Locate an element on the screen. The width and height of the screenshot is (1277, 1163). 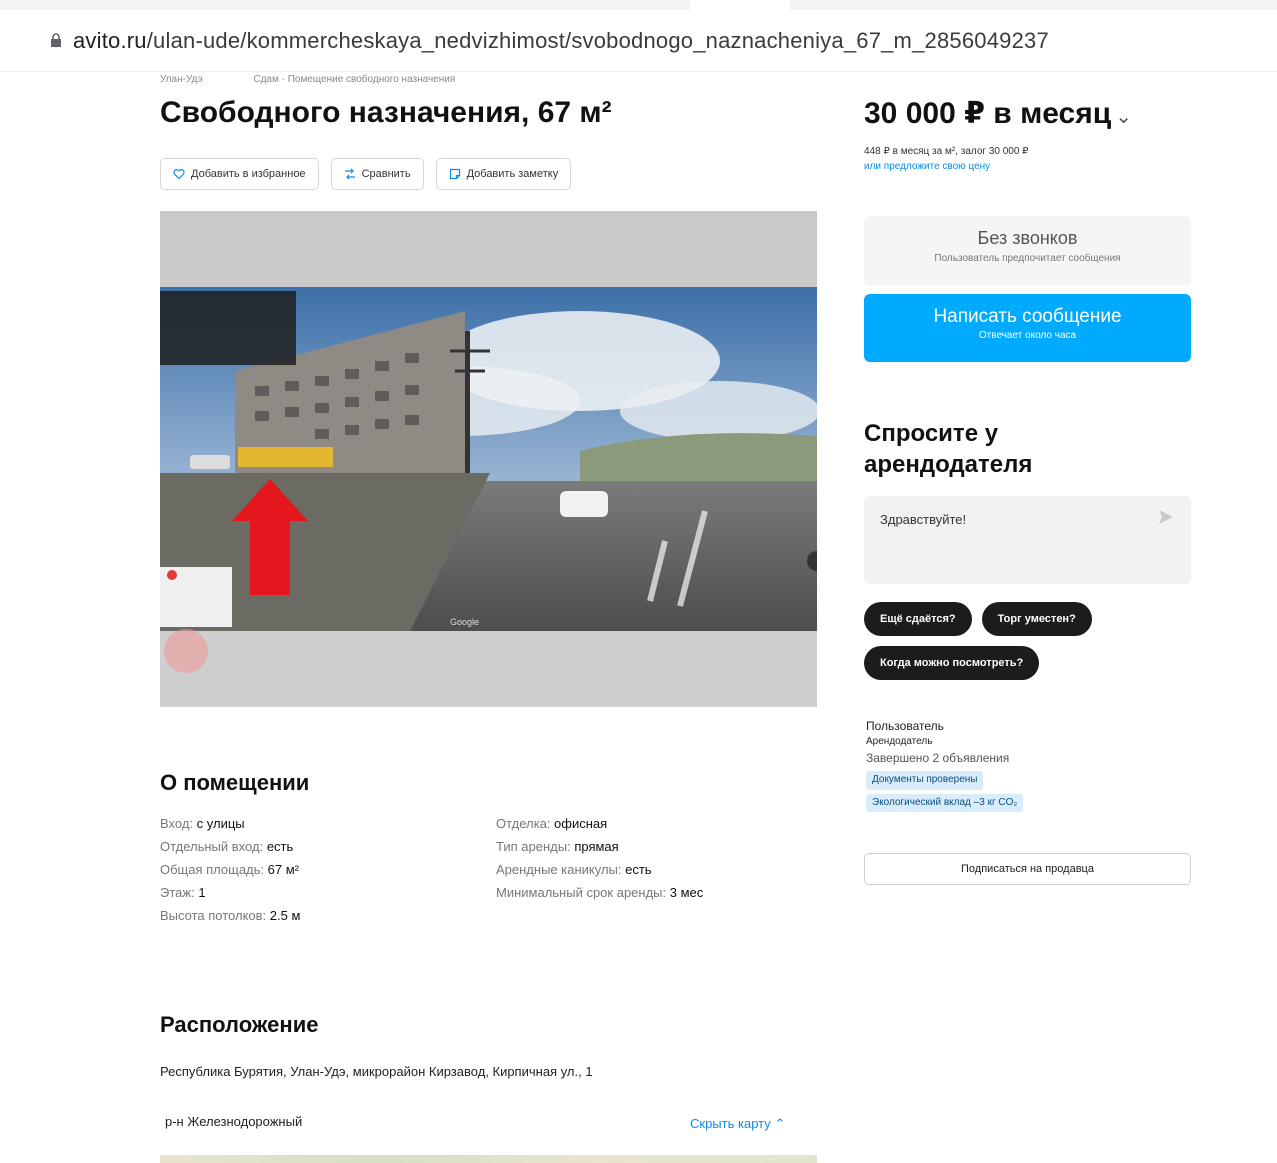
heart-icon is located at coordinates (179, 174).